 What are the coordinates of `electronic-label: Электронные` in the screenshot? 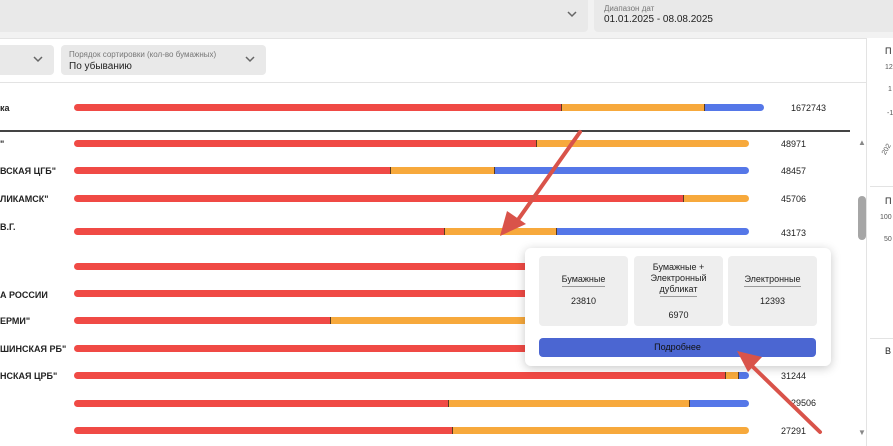 It's located at (772, 280).